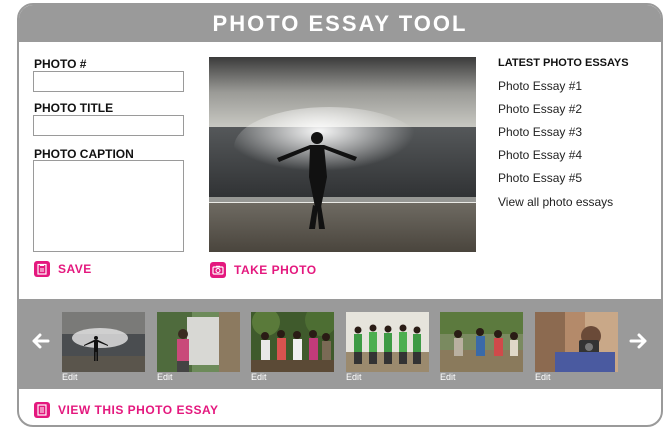  Describe the element at coordinates (218, 270) in the screenshot. I see `camera-icon` at that location.